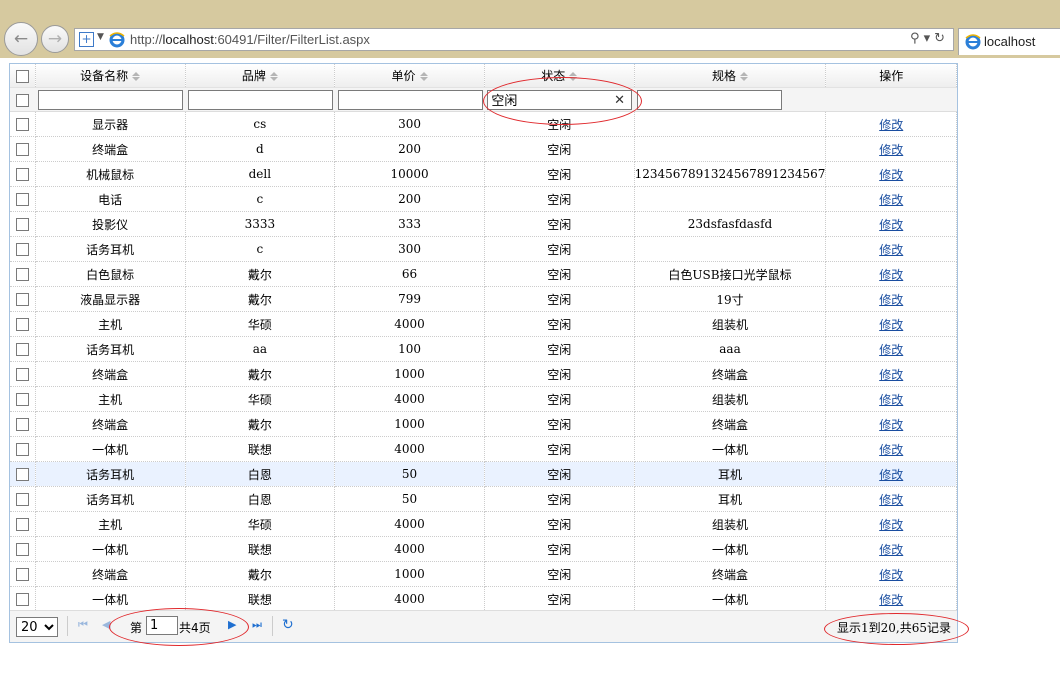  I want to click on row-checkbox-cell, so click(23, 224).